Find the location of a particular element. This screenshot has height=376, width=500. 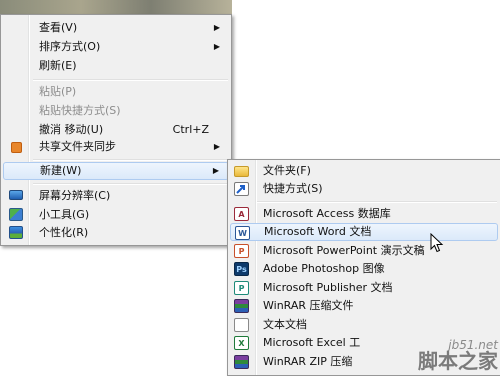

monitor-icon is located at coordinates (16, 195).